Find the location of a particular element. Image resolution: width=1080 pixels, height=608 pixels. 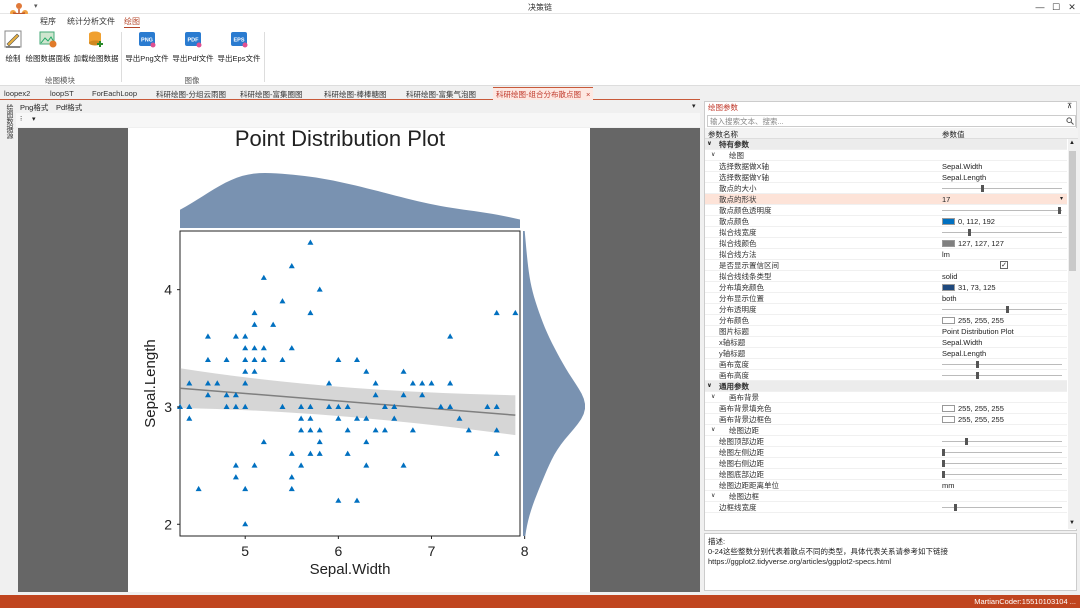

property-row: 散点颜色透明度 is located at coordinates (886, 210).